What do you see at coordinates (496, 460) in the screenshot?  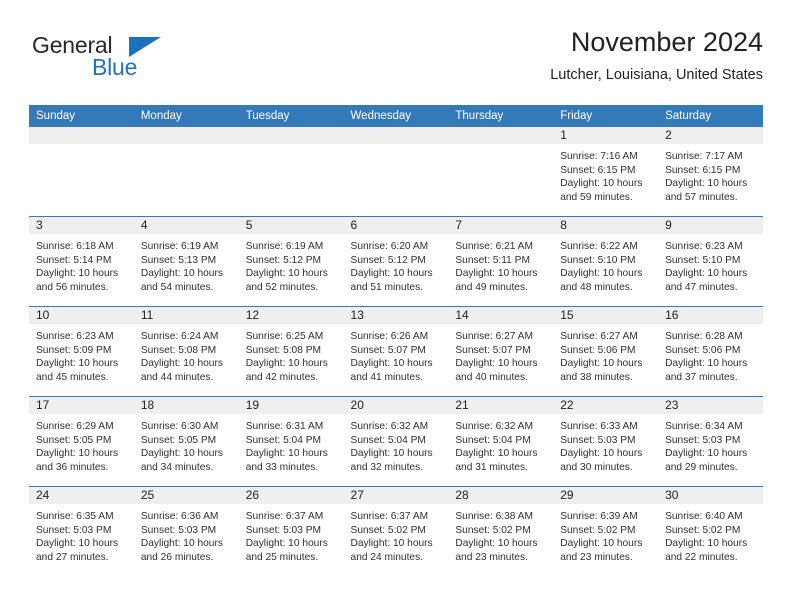 I see `daylight-text: Daylight: 10 hours and 31 minutes.` at bounding box center [496, 460].